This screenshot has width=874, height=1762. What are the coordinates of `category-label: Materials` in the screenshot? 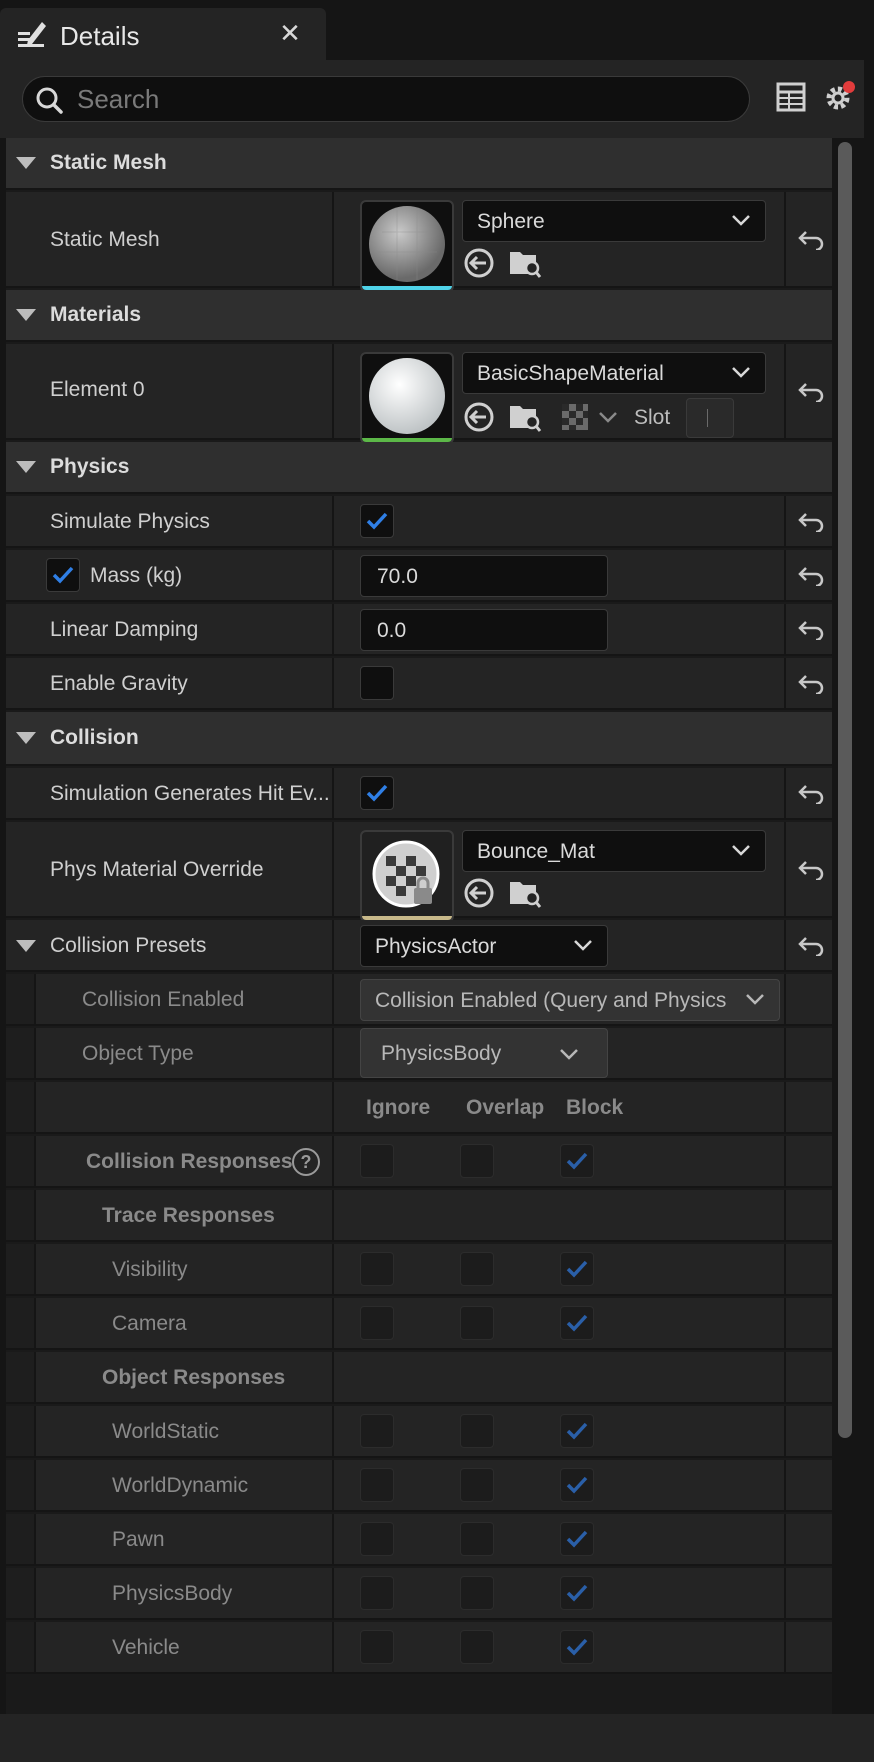 It's located at (96, 314).